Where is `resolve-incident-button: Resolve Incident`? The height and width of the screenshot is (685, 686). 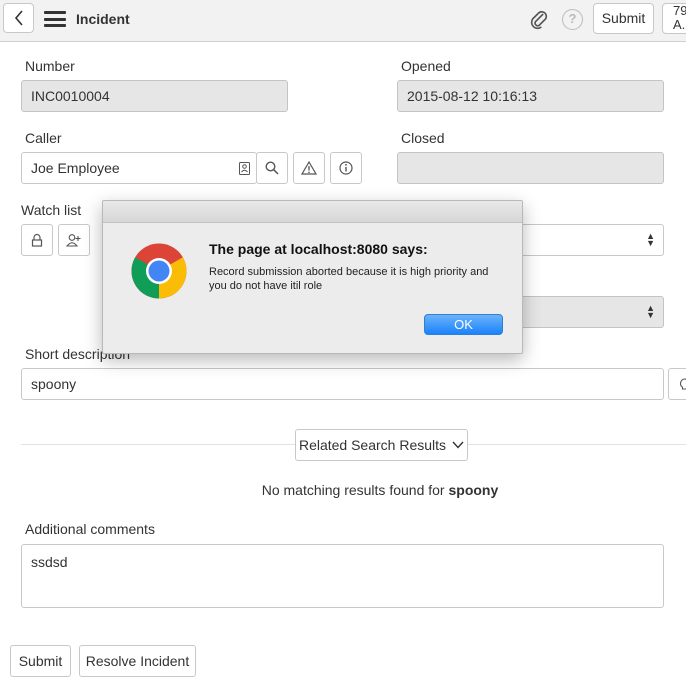 resolve-incident-button: Resolve Incident is located at coordinates (137, 661).